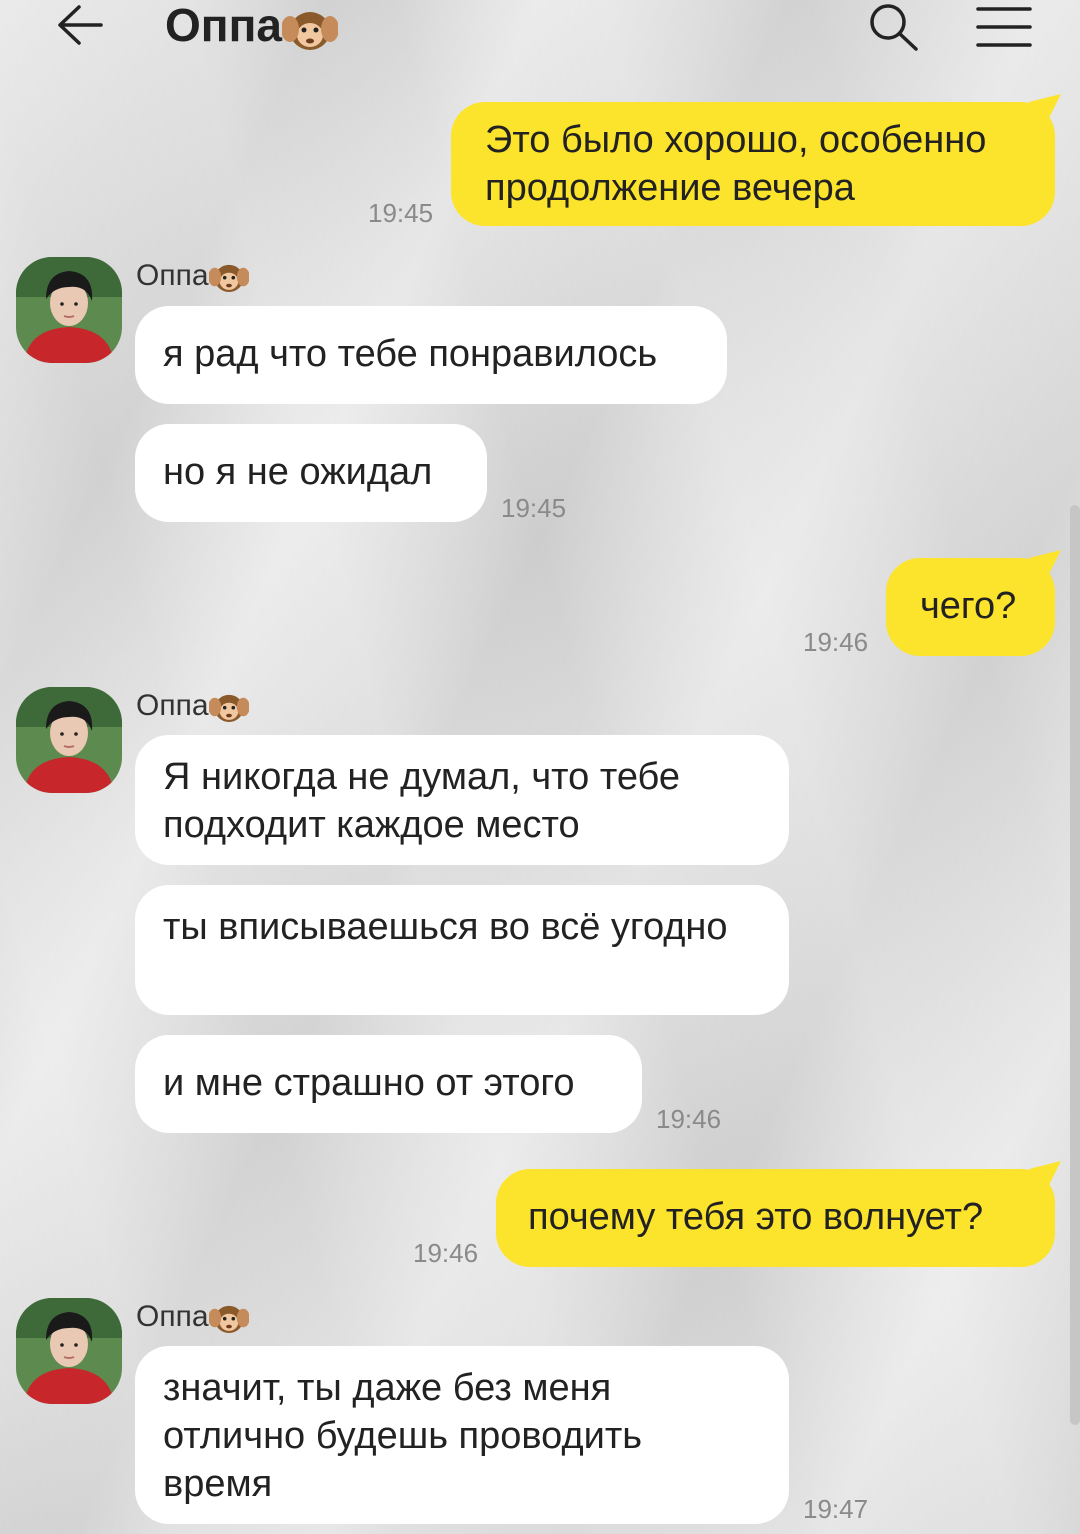 This screenshot has height=1534, width=1080. I want to click on chat-title: Оппа, so click(251, 26).